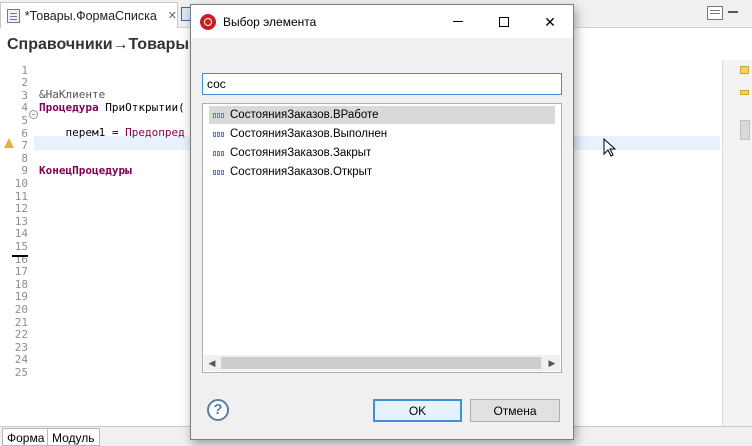  I want to click on list-item: СостоянияЗаказов.ВРаботе, so click(382, 115).